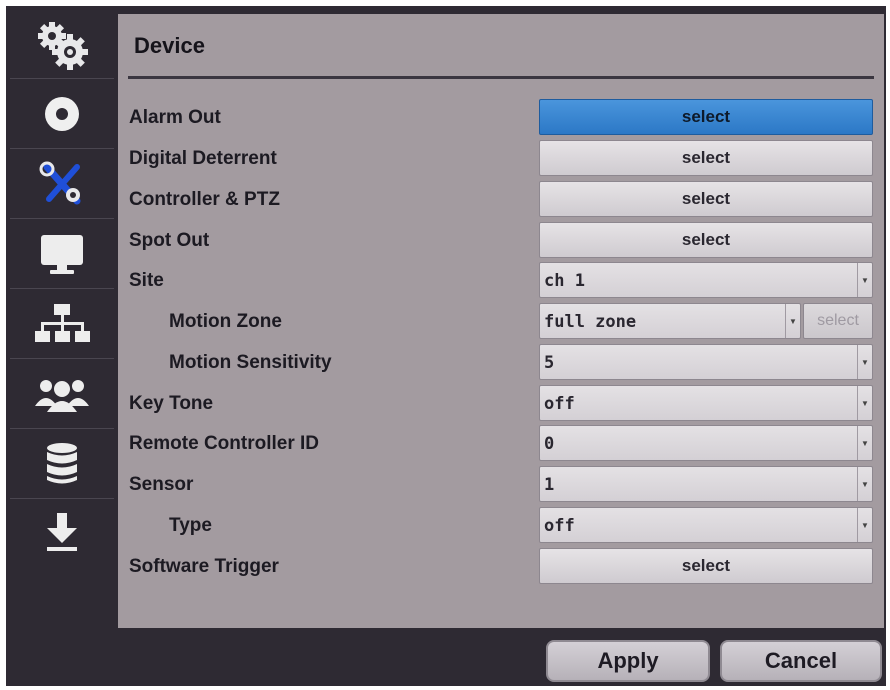 Image resolution: width=890 pixels, height=690 pixels. Describe the element at coordinates (706, 199) in the screenshot. I see `controller-ptz-select-button: select` at that location.